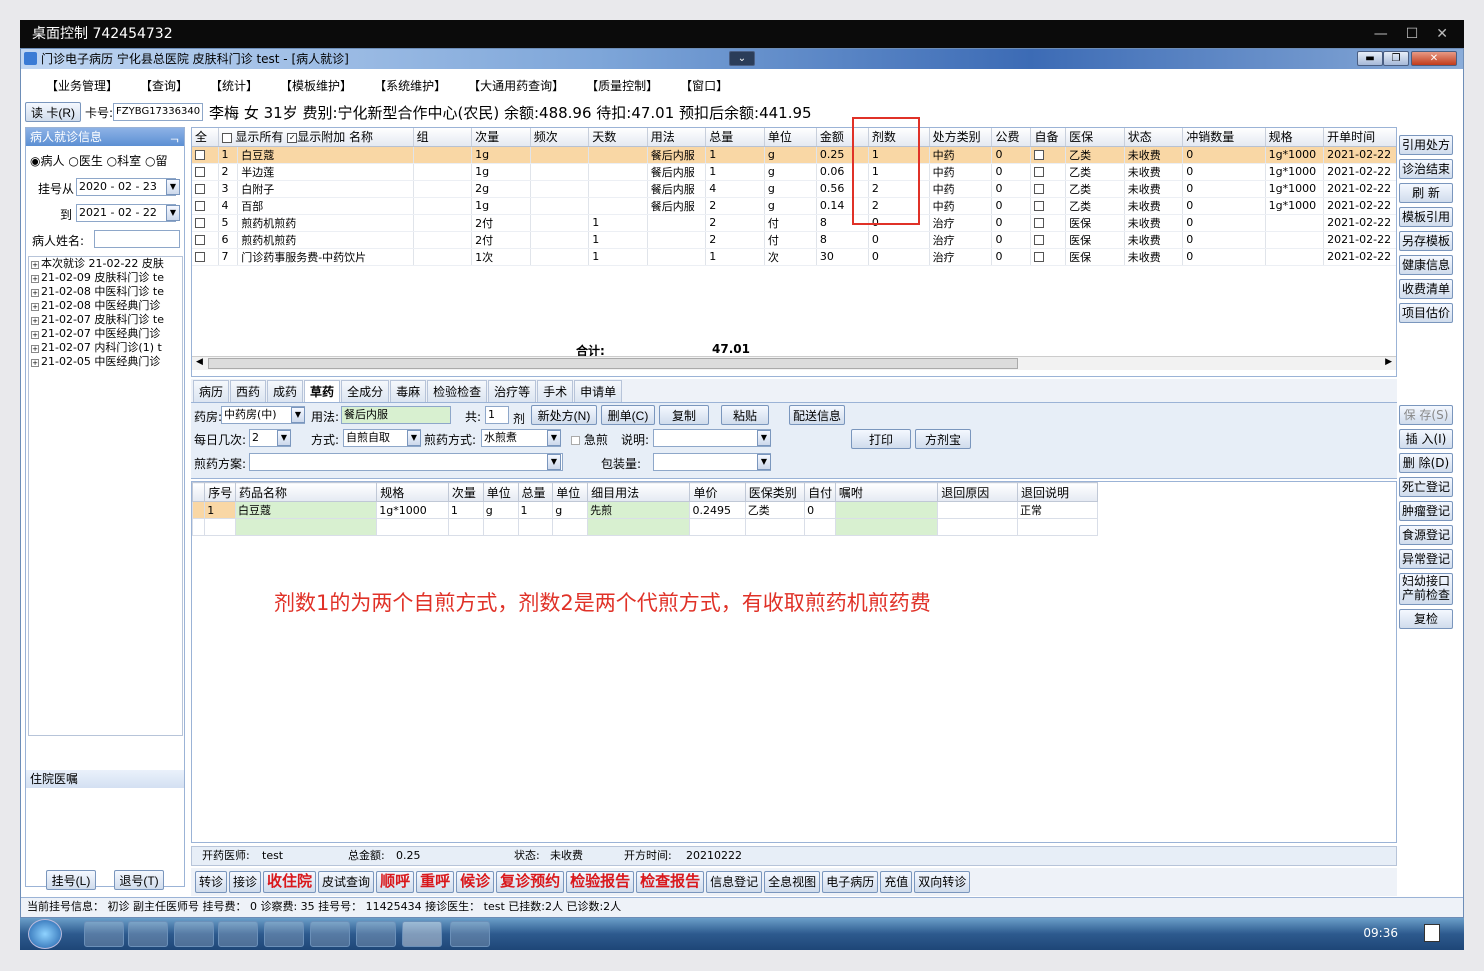  I want to click on side-button: 模板引用, so click(1426, 217).